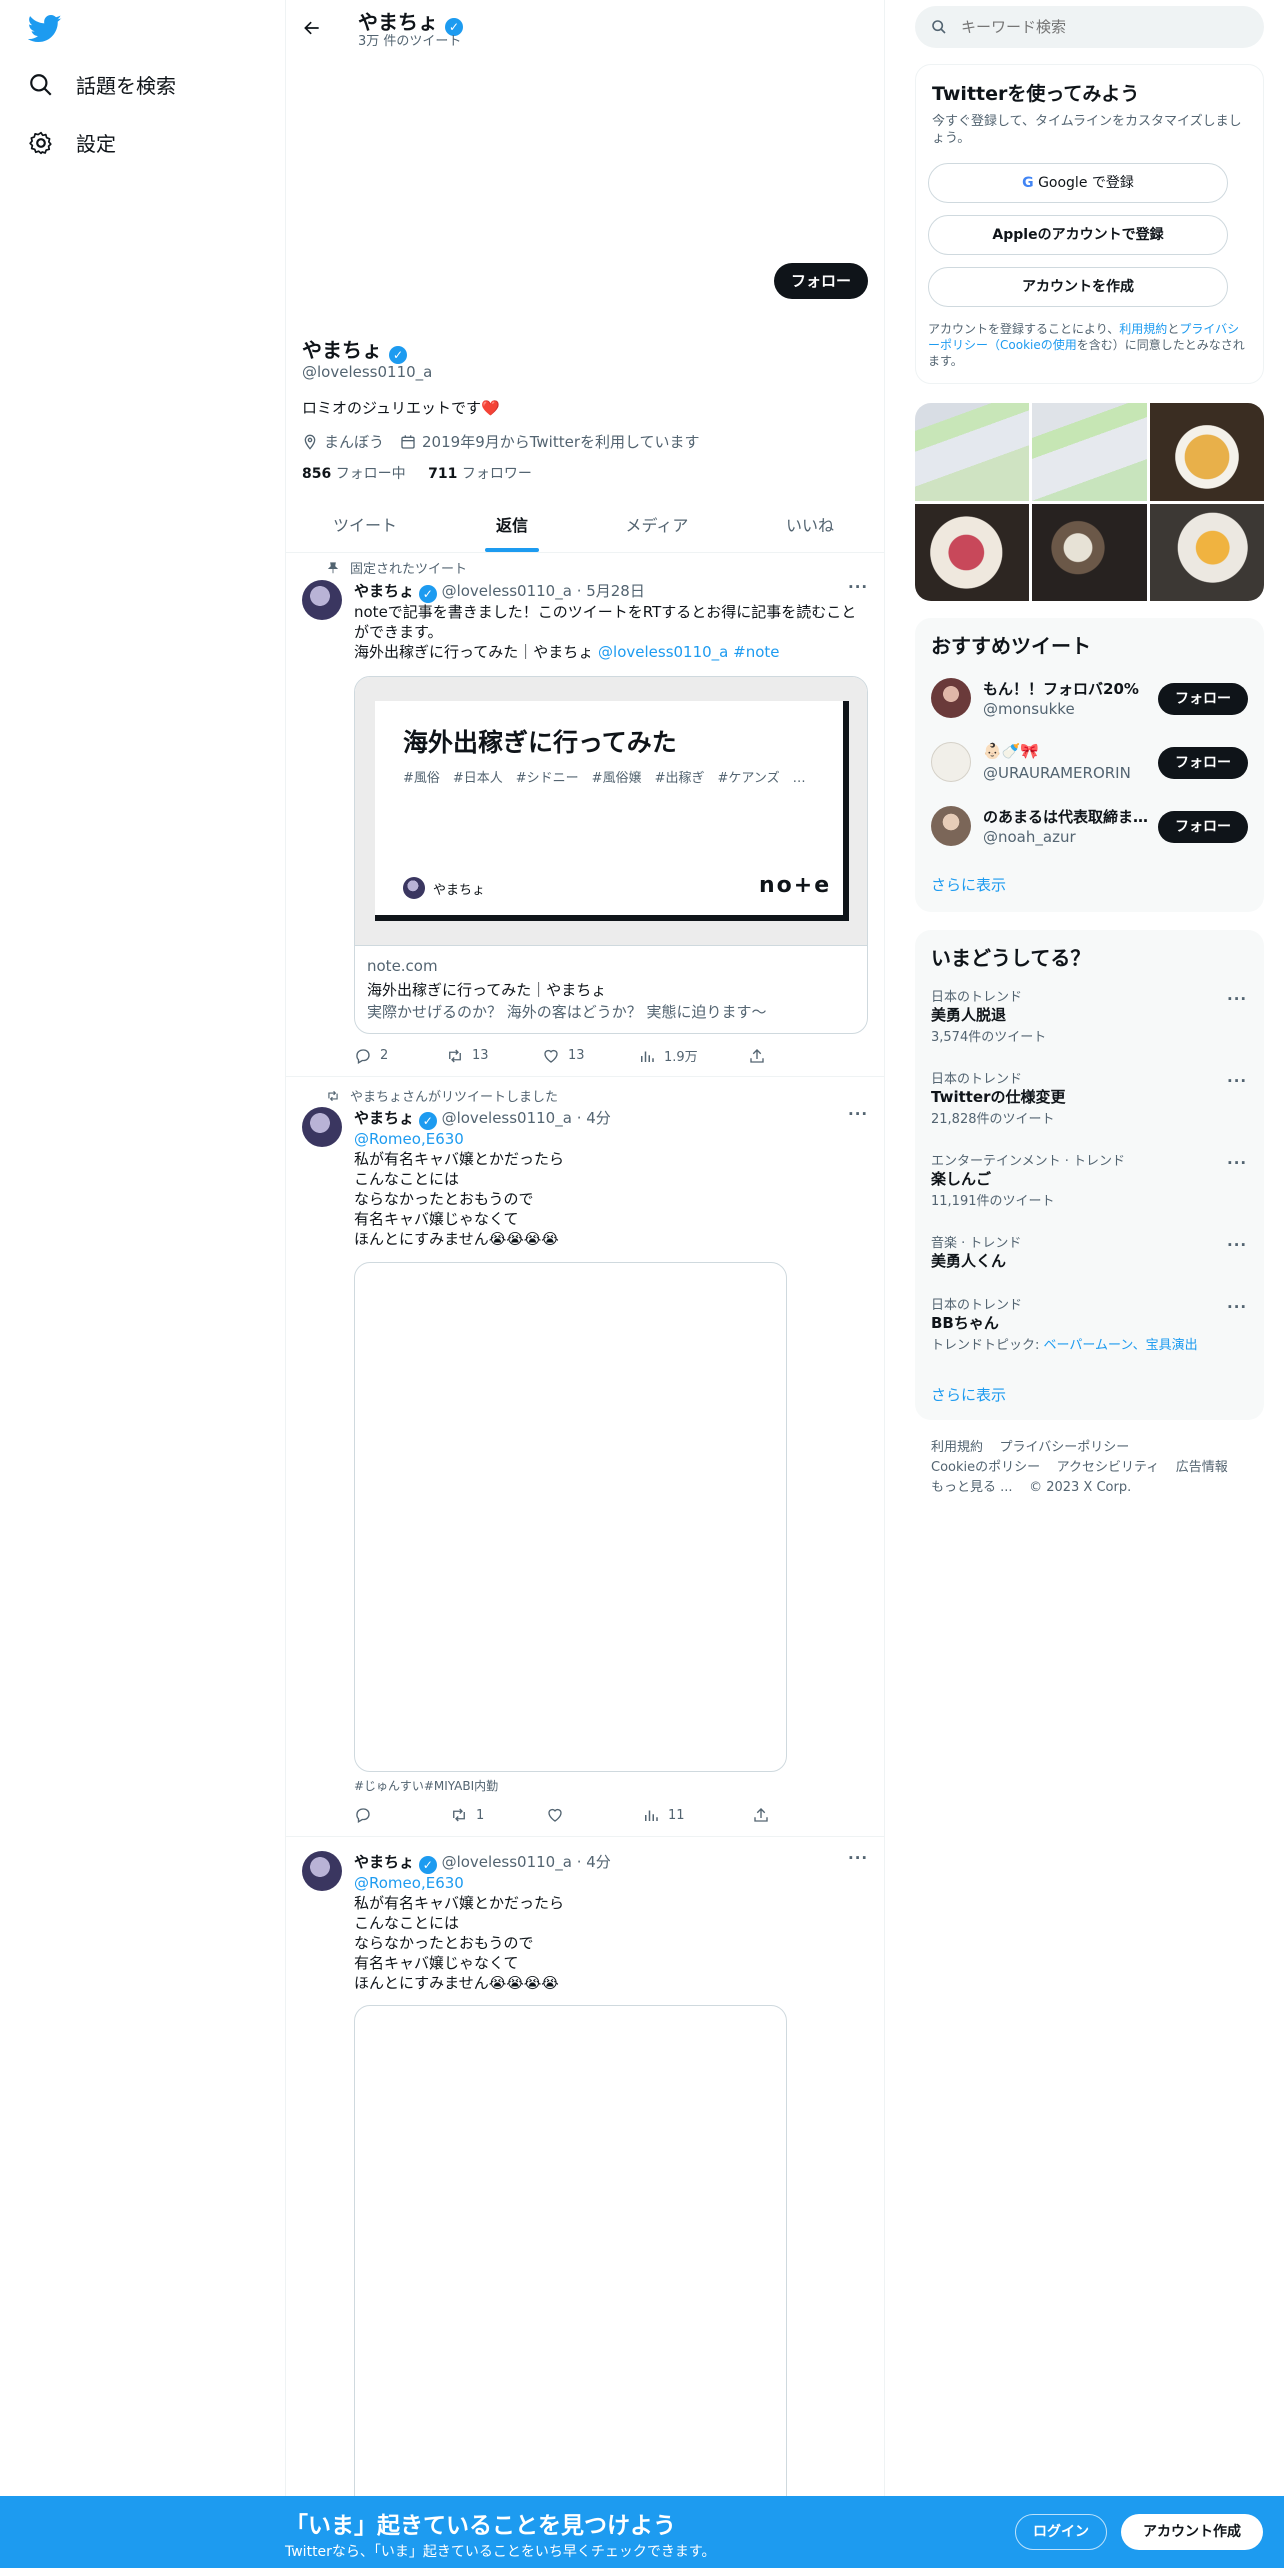 The height and width of the screenshot is (2568, 1284). Describe the element at coordinates (400, 1056) in the screenshot. I see `reply-button: 2` at that location.